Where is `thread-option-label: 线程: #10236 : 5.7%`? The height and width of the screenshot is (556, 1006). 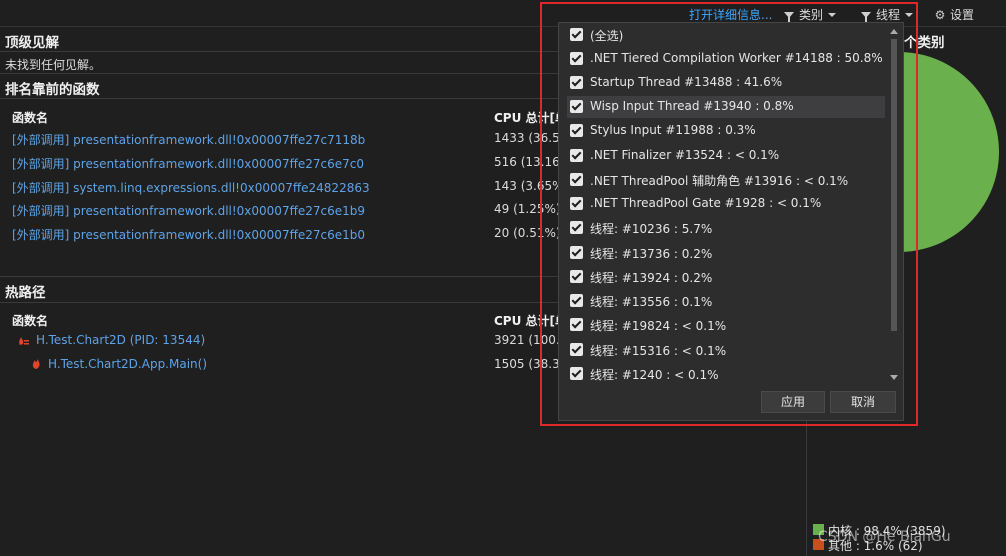 thread-option-label: 线程: #10236 : 5.7% is located at coordinates (651, 229).